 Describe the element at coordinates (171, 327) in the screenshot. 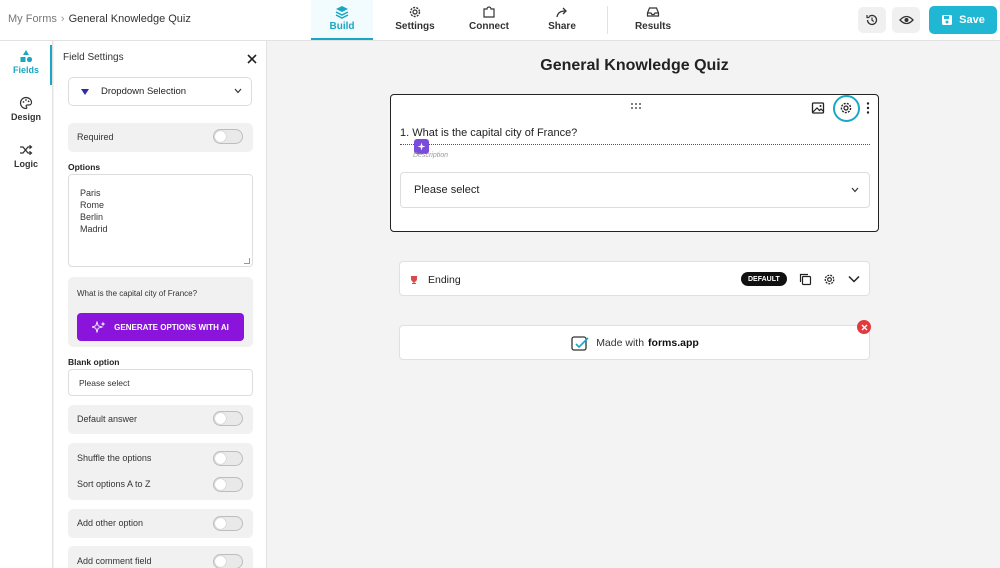

I see `generate-options-ai-label: GENERATE OPTIONS WITH AI` at that location.